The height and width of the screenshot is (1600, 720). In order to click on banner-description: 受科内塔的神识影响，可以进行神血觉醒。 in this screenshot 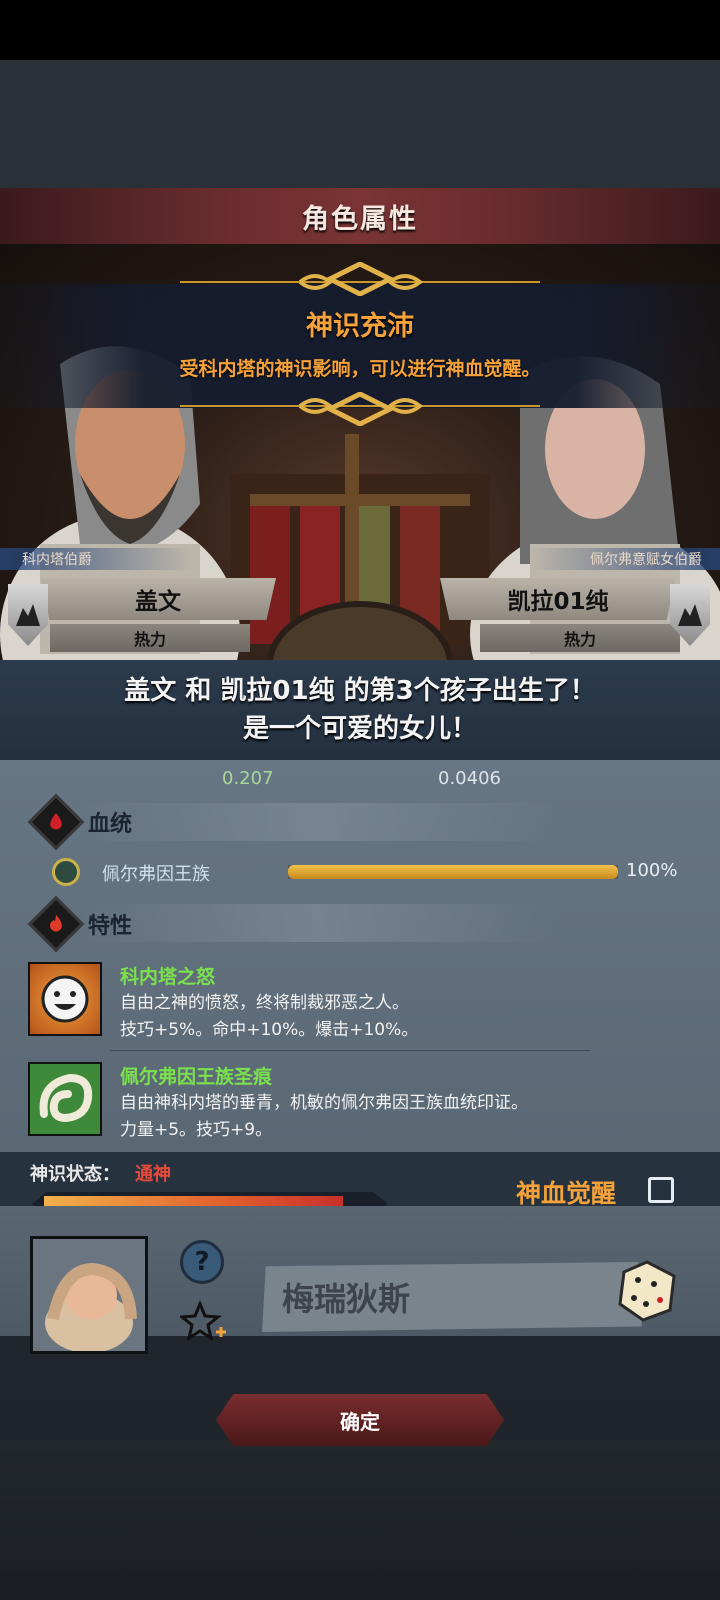, I will do `click(360, 369)`.